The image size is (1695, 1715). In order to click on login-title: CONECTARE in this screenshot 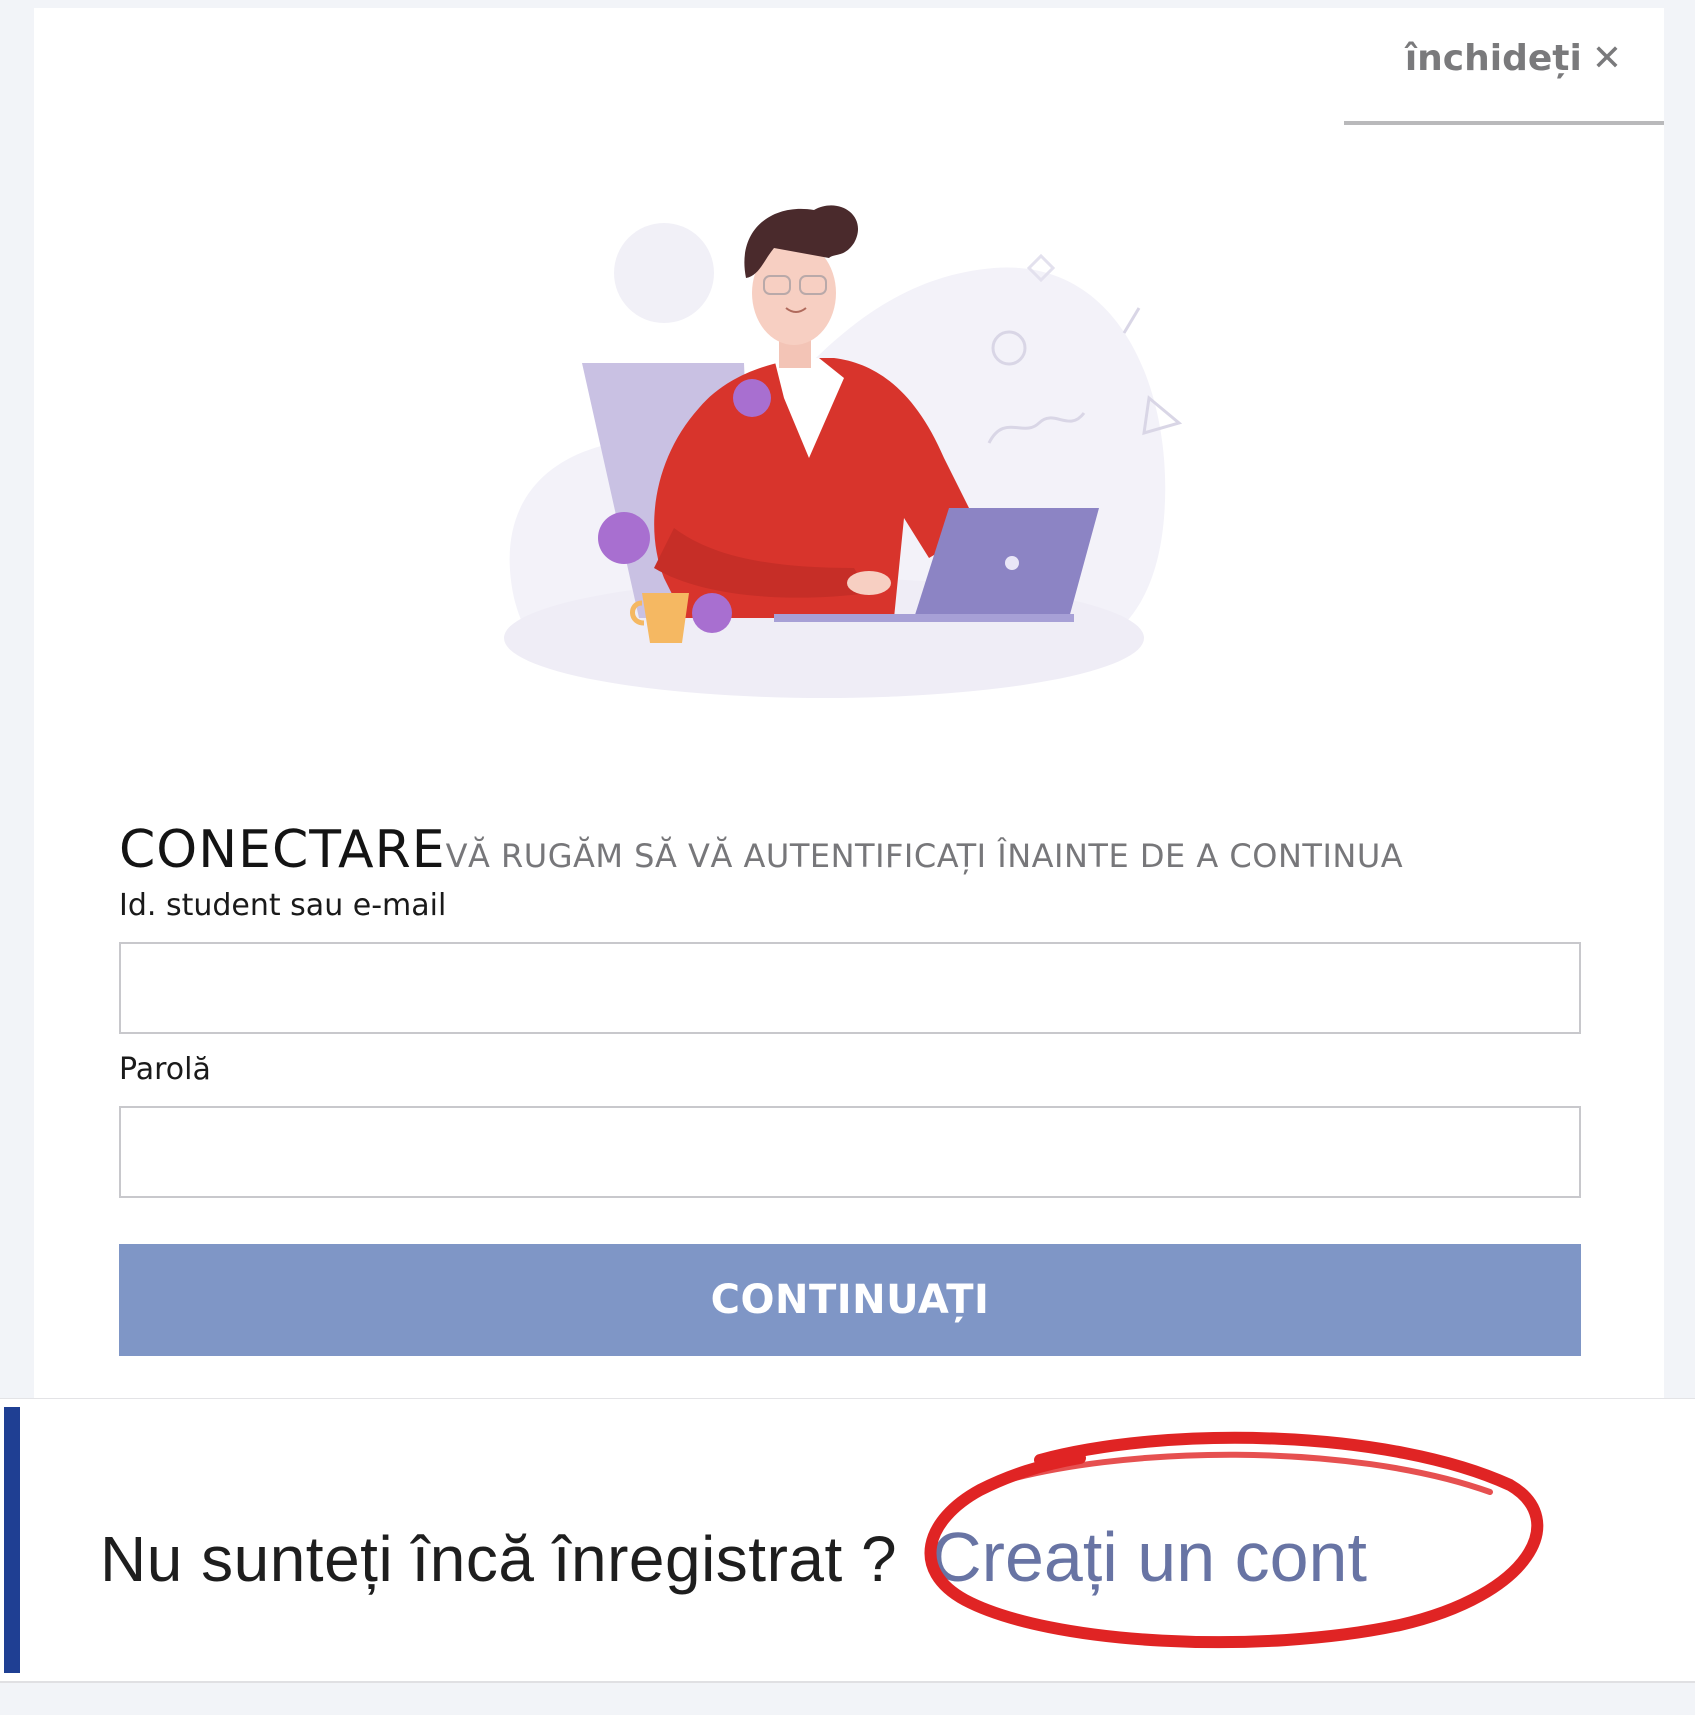, I will do `click(282, 850)`.